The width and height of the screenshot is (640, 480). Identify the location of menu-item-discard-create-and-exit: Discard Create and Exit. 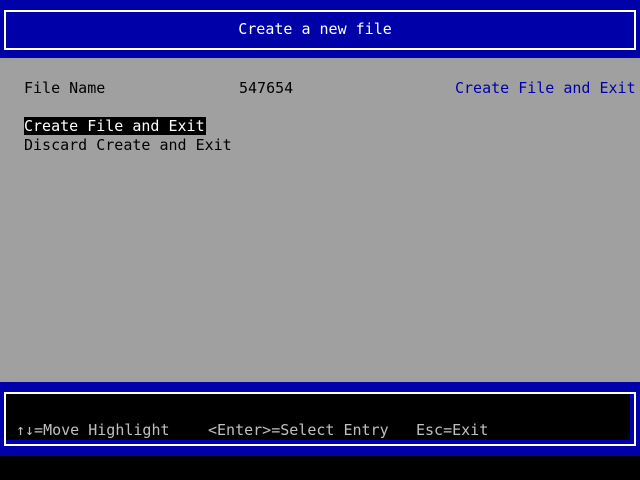
(128, 145).